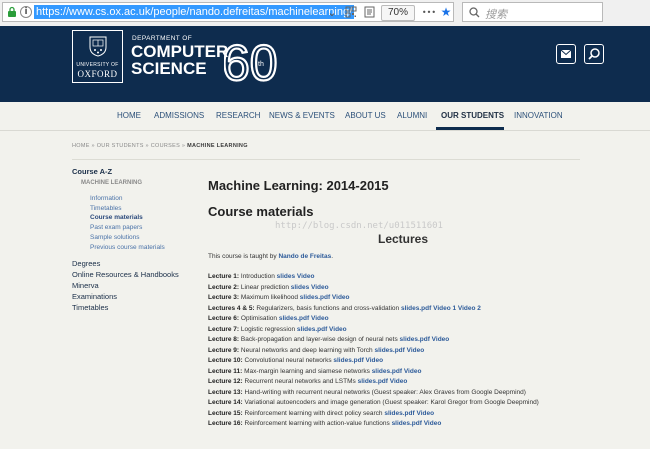 The image size is (650, 449). Describe the element at coordinates (81, 146) in the screenshot. I see `breadcrumb-home: HOME` at that location.